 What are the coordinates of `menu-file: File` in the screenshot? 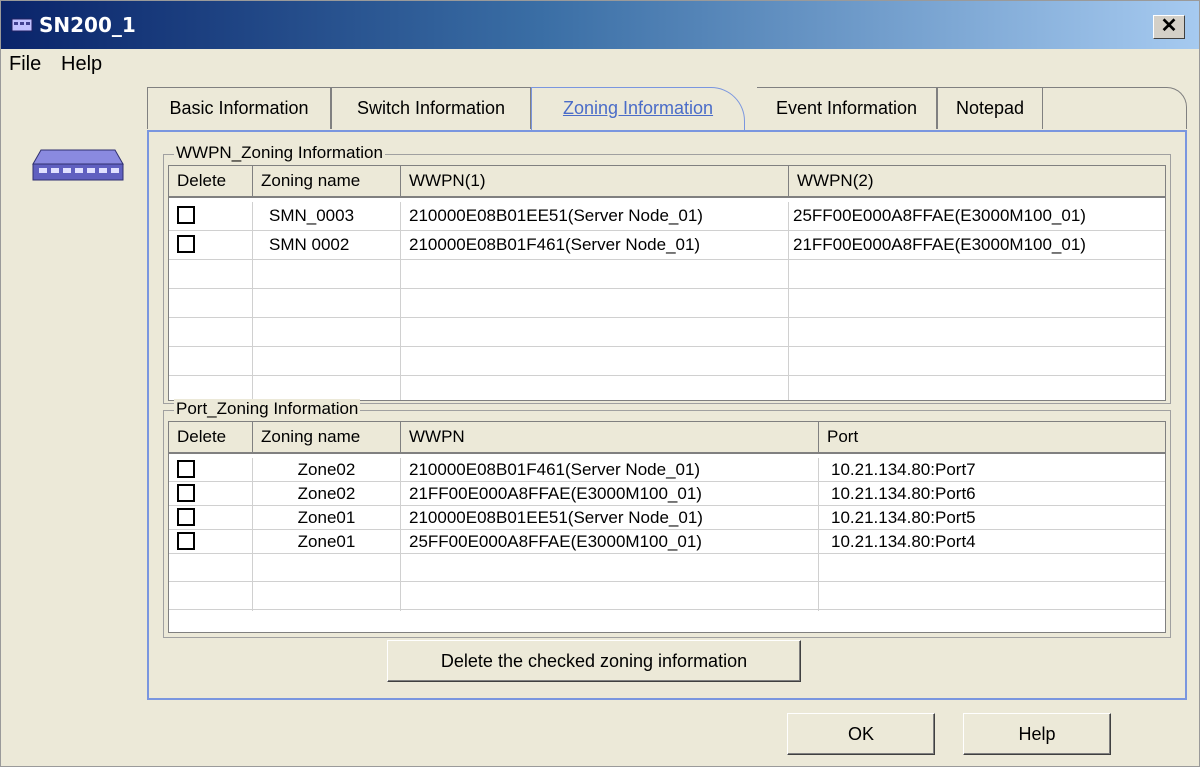 It's located at (25, 64).